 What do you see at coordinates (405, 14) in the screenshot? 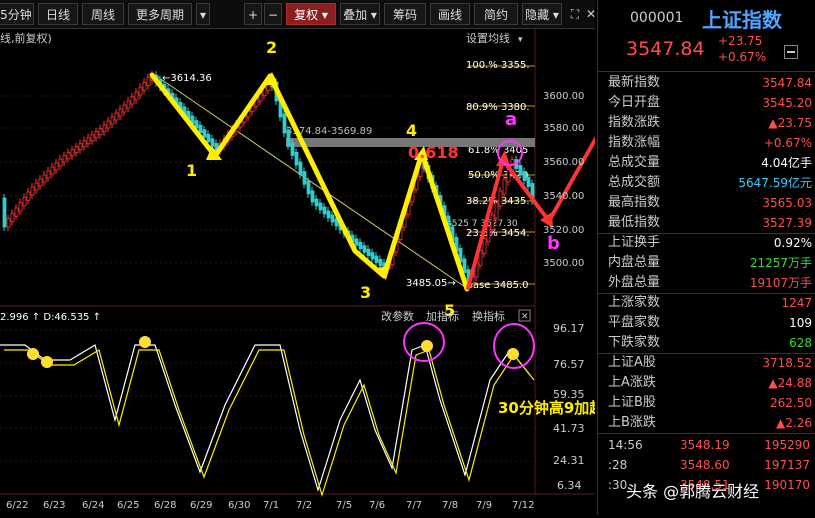
I see `chips-button: 筹码` at bounding box center [405, 14].